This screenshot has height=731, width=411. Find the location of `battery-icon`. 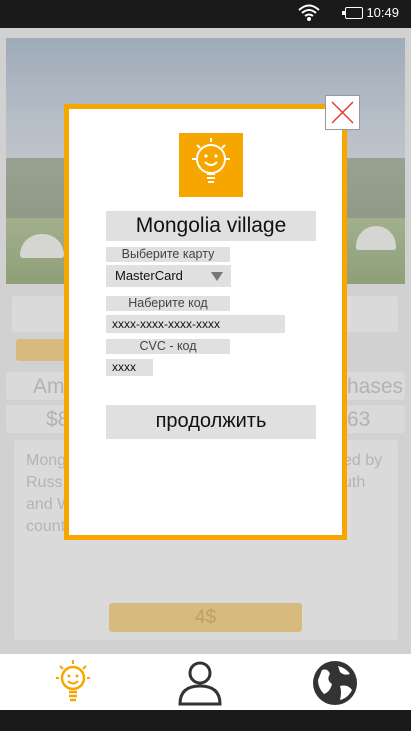

battery-icon is located at coordinates (352, 13).